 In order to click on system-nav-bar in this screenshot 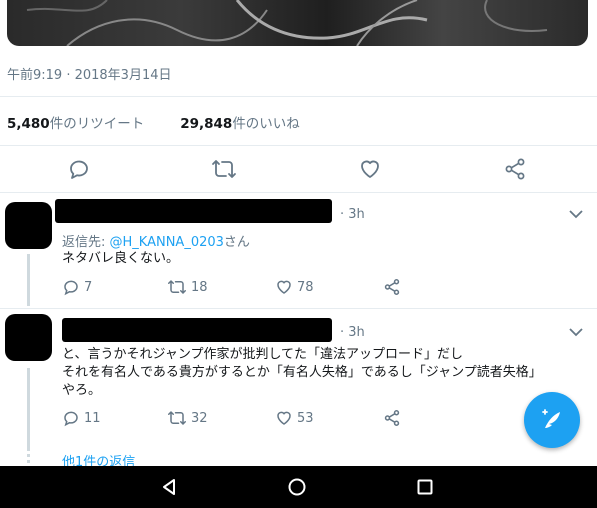, I will do `click(298, 487)`.